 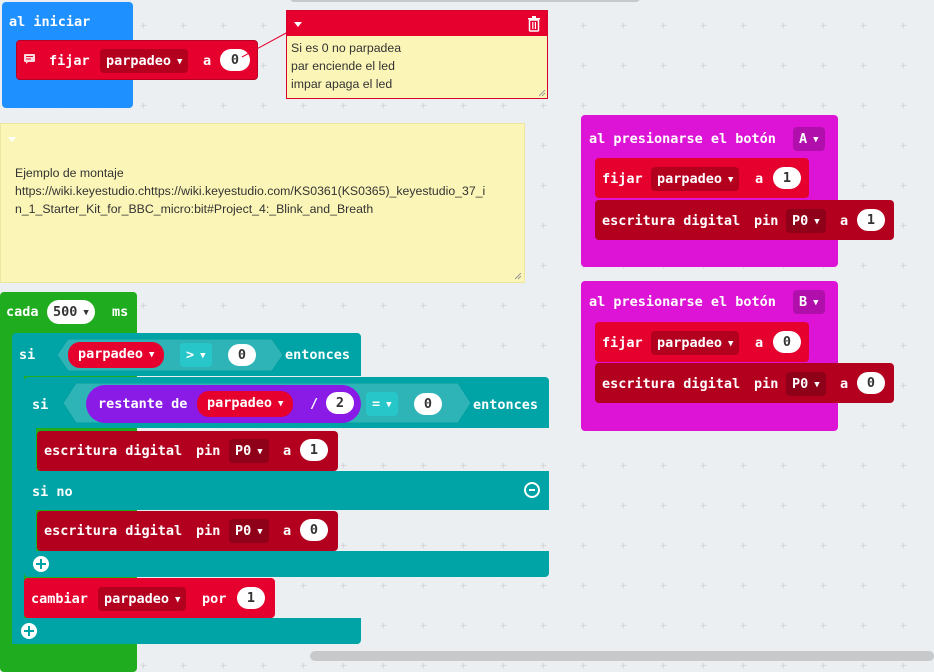 What do you see at coordinates (532, 490) in the screenshot?
I see `remove-else-icon` at bounding box center [532, 490].